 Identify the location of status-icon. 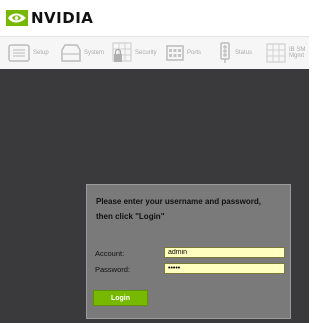
(225, 52).